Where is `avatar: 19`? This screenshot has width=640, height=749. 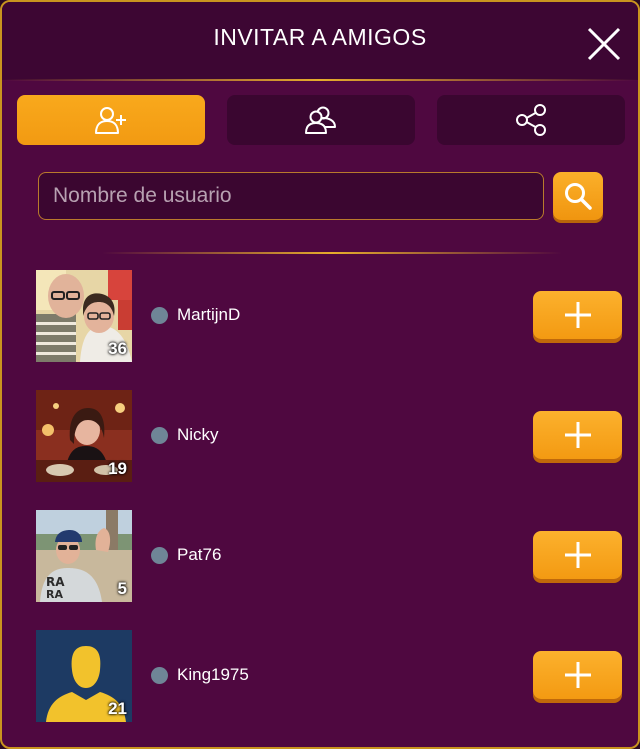
avatar: 19 is located at coordinates (84, 436).